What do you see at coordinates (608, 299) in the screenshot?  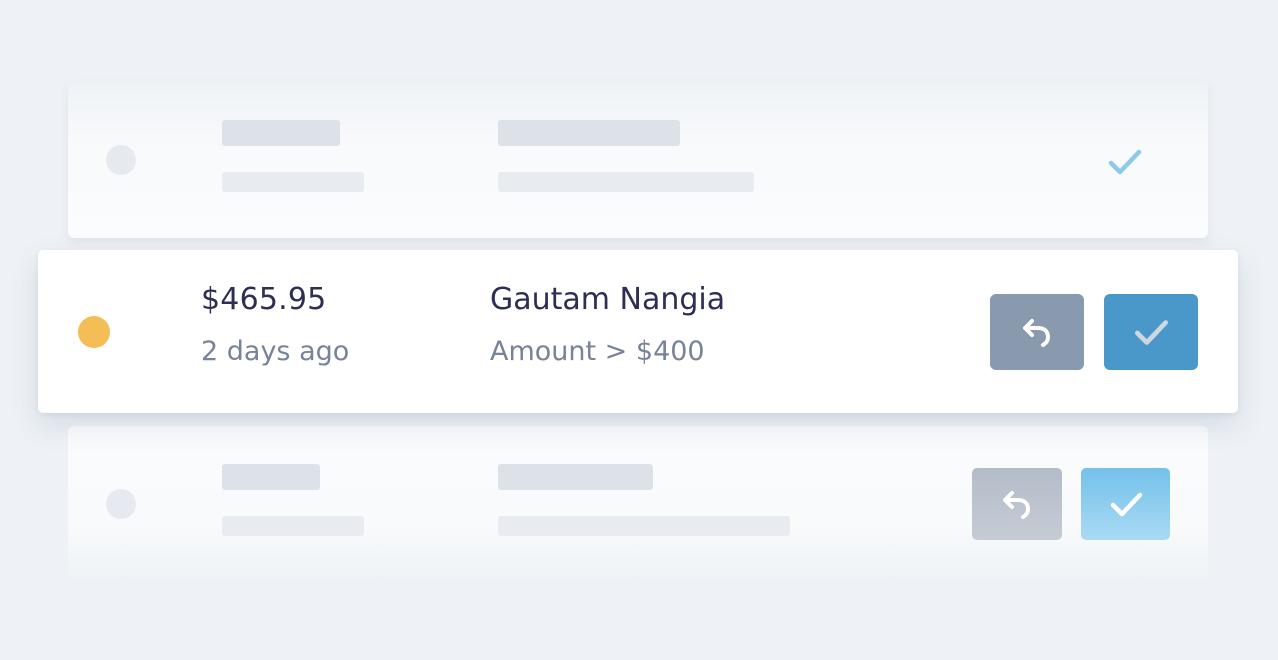 I see `customer-name: Gautam Nangia` at bounding box center [608, 299].